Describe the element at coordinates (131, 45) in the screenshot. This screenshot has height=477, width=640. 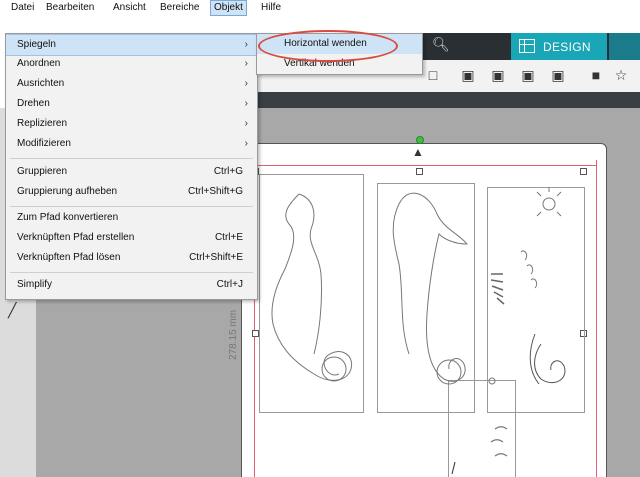
I see `menu-item-spiegeln: Spiegeln ›` at that location.